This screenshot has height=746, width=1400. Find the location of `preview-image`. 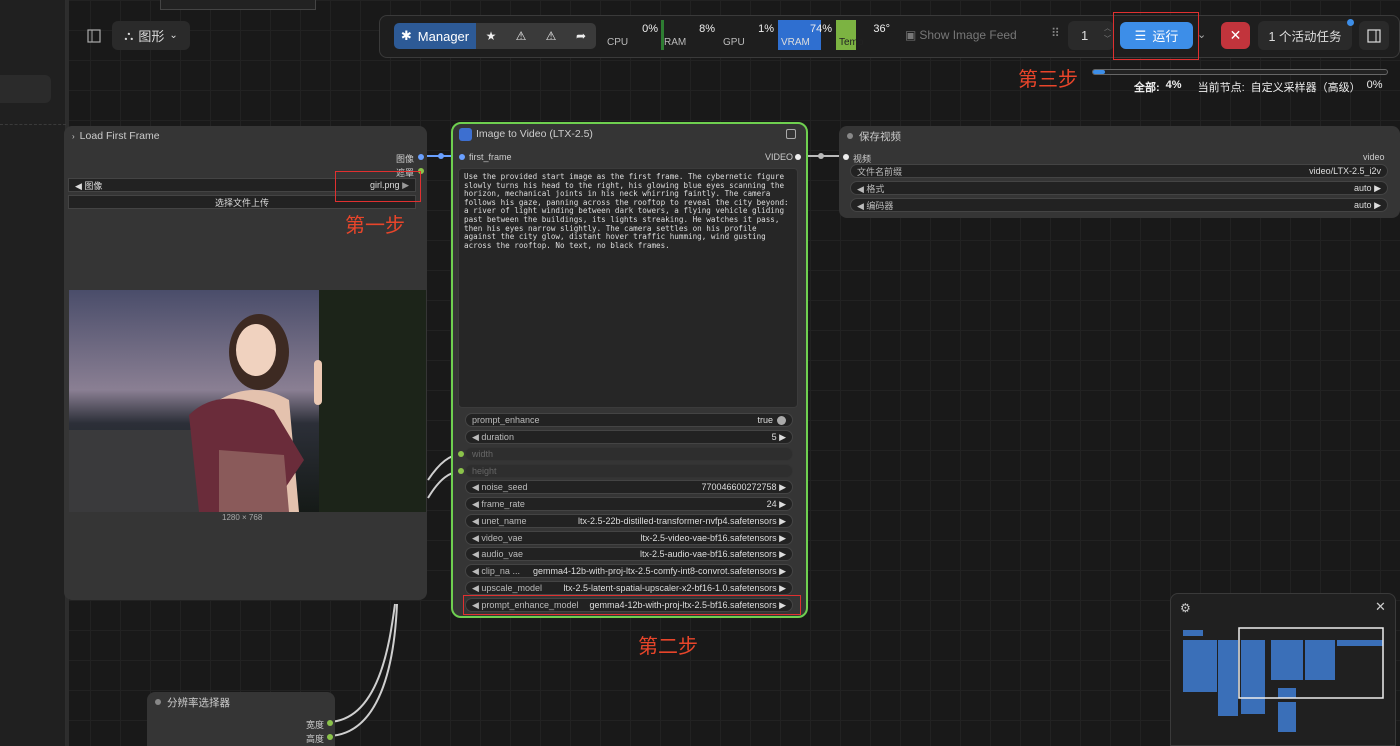

preview-image is located at coordinates (247, 401).